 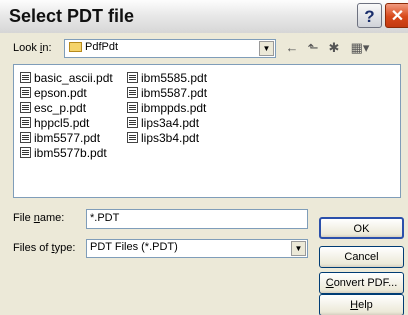 I want to click on folder-icon, so click(x=75, y=47).